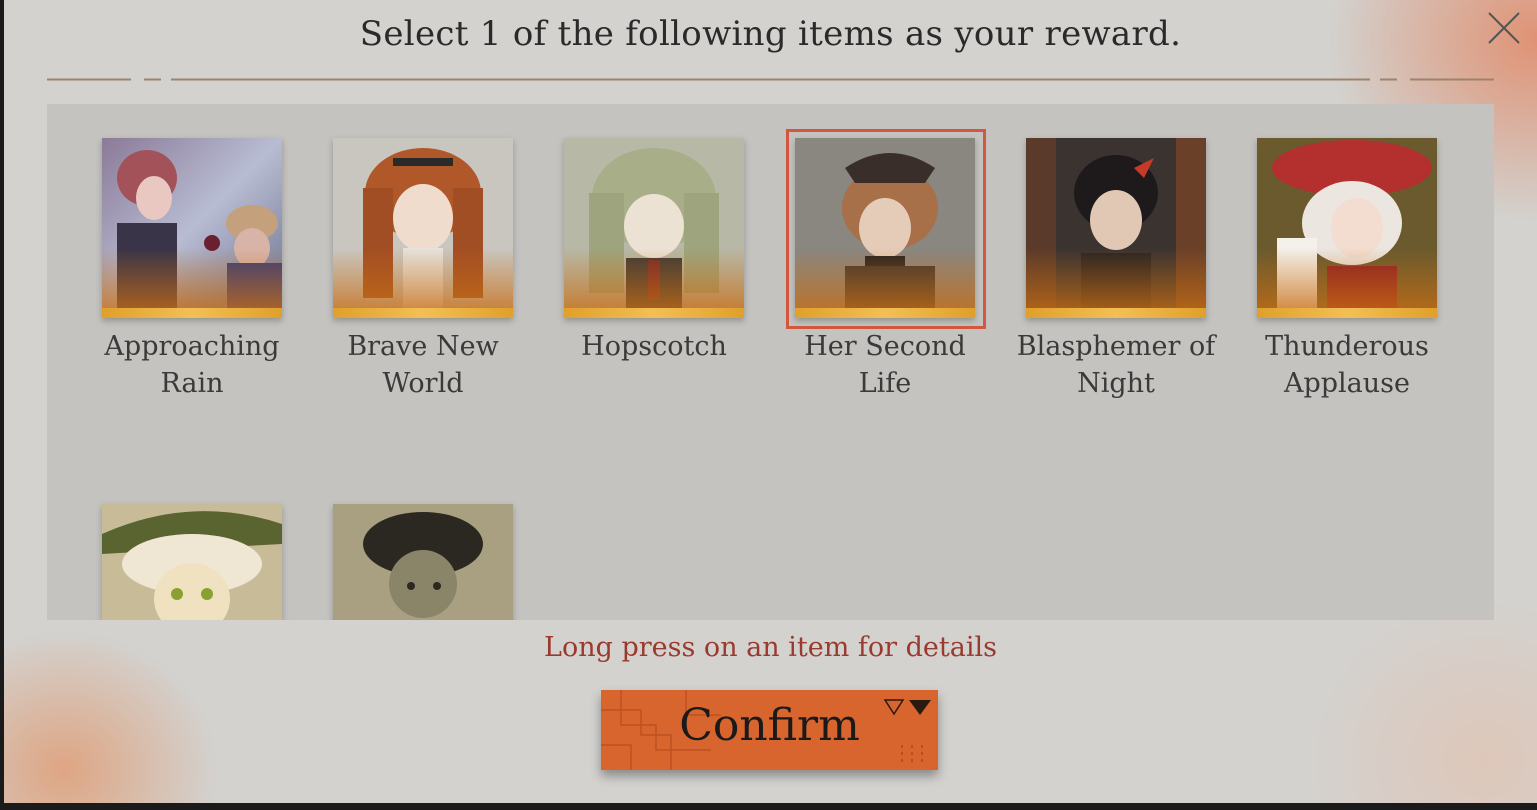  I want to click on details-hint: Long press on an item for details, so click(770, 647).